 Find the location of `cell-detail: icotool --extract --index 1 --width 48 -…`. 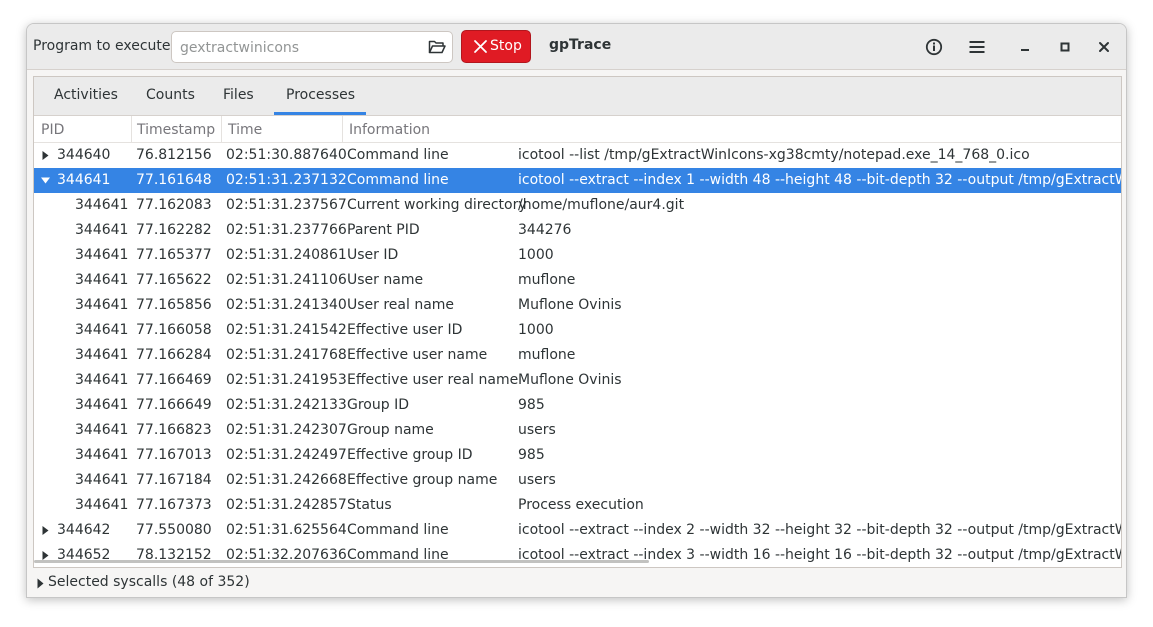

cell-detail: icotool --extract --index 1 --width 48 -… is located at coordinates (819, 180).